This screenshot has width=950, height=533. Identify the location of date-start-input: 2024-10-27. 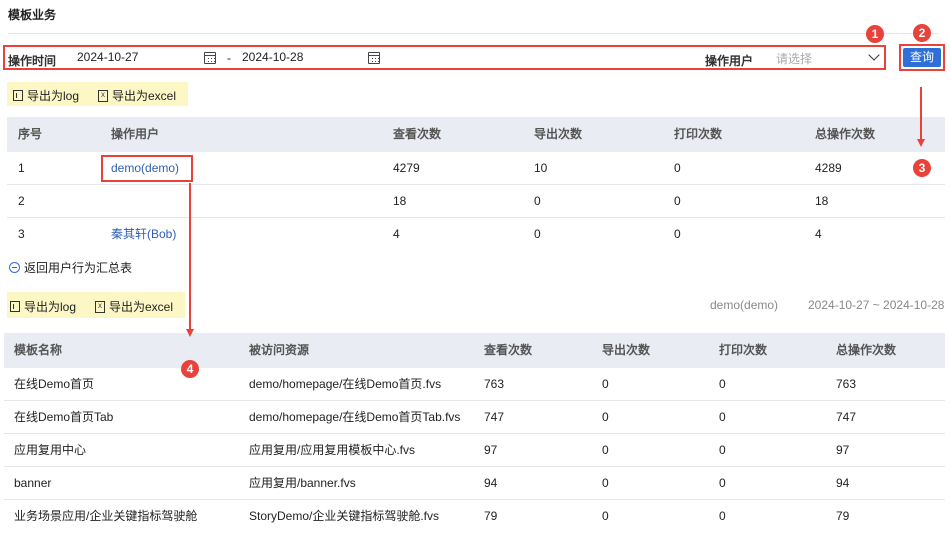
(107, 57).